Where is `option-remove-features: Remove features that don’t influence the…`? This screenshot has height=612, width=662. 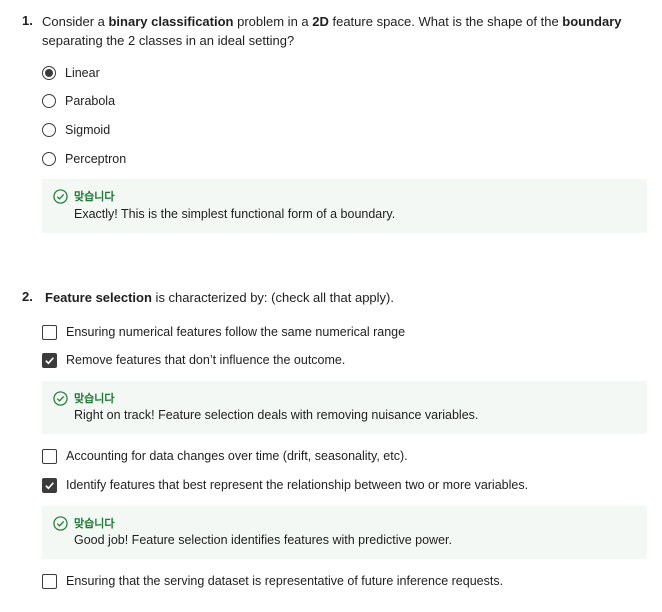 option-remove-features: Remove features that don’t influence the… is located at coordinates (193, 360).